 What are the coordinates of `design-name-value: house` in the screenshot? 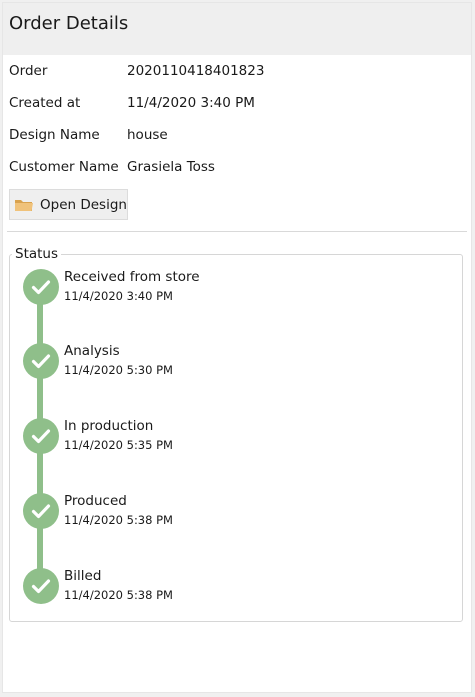 It's located at (147, 135).